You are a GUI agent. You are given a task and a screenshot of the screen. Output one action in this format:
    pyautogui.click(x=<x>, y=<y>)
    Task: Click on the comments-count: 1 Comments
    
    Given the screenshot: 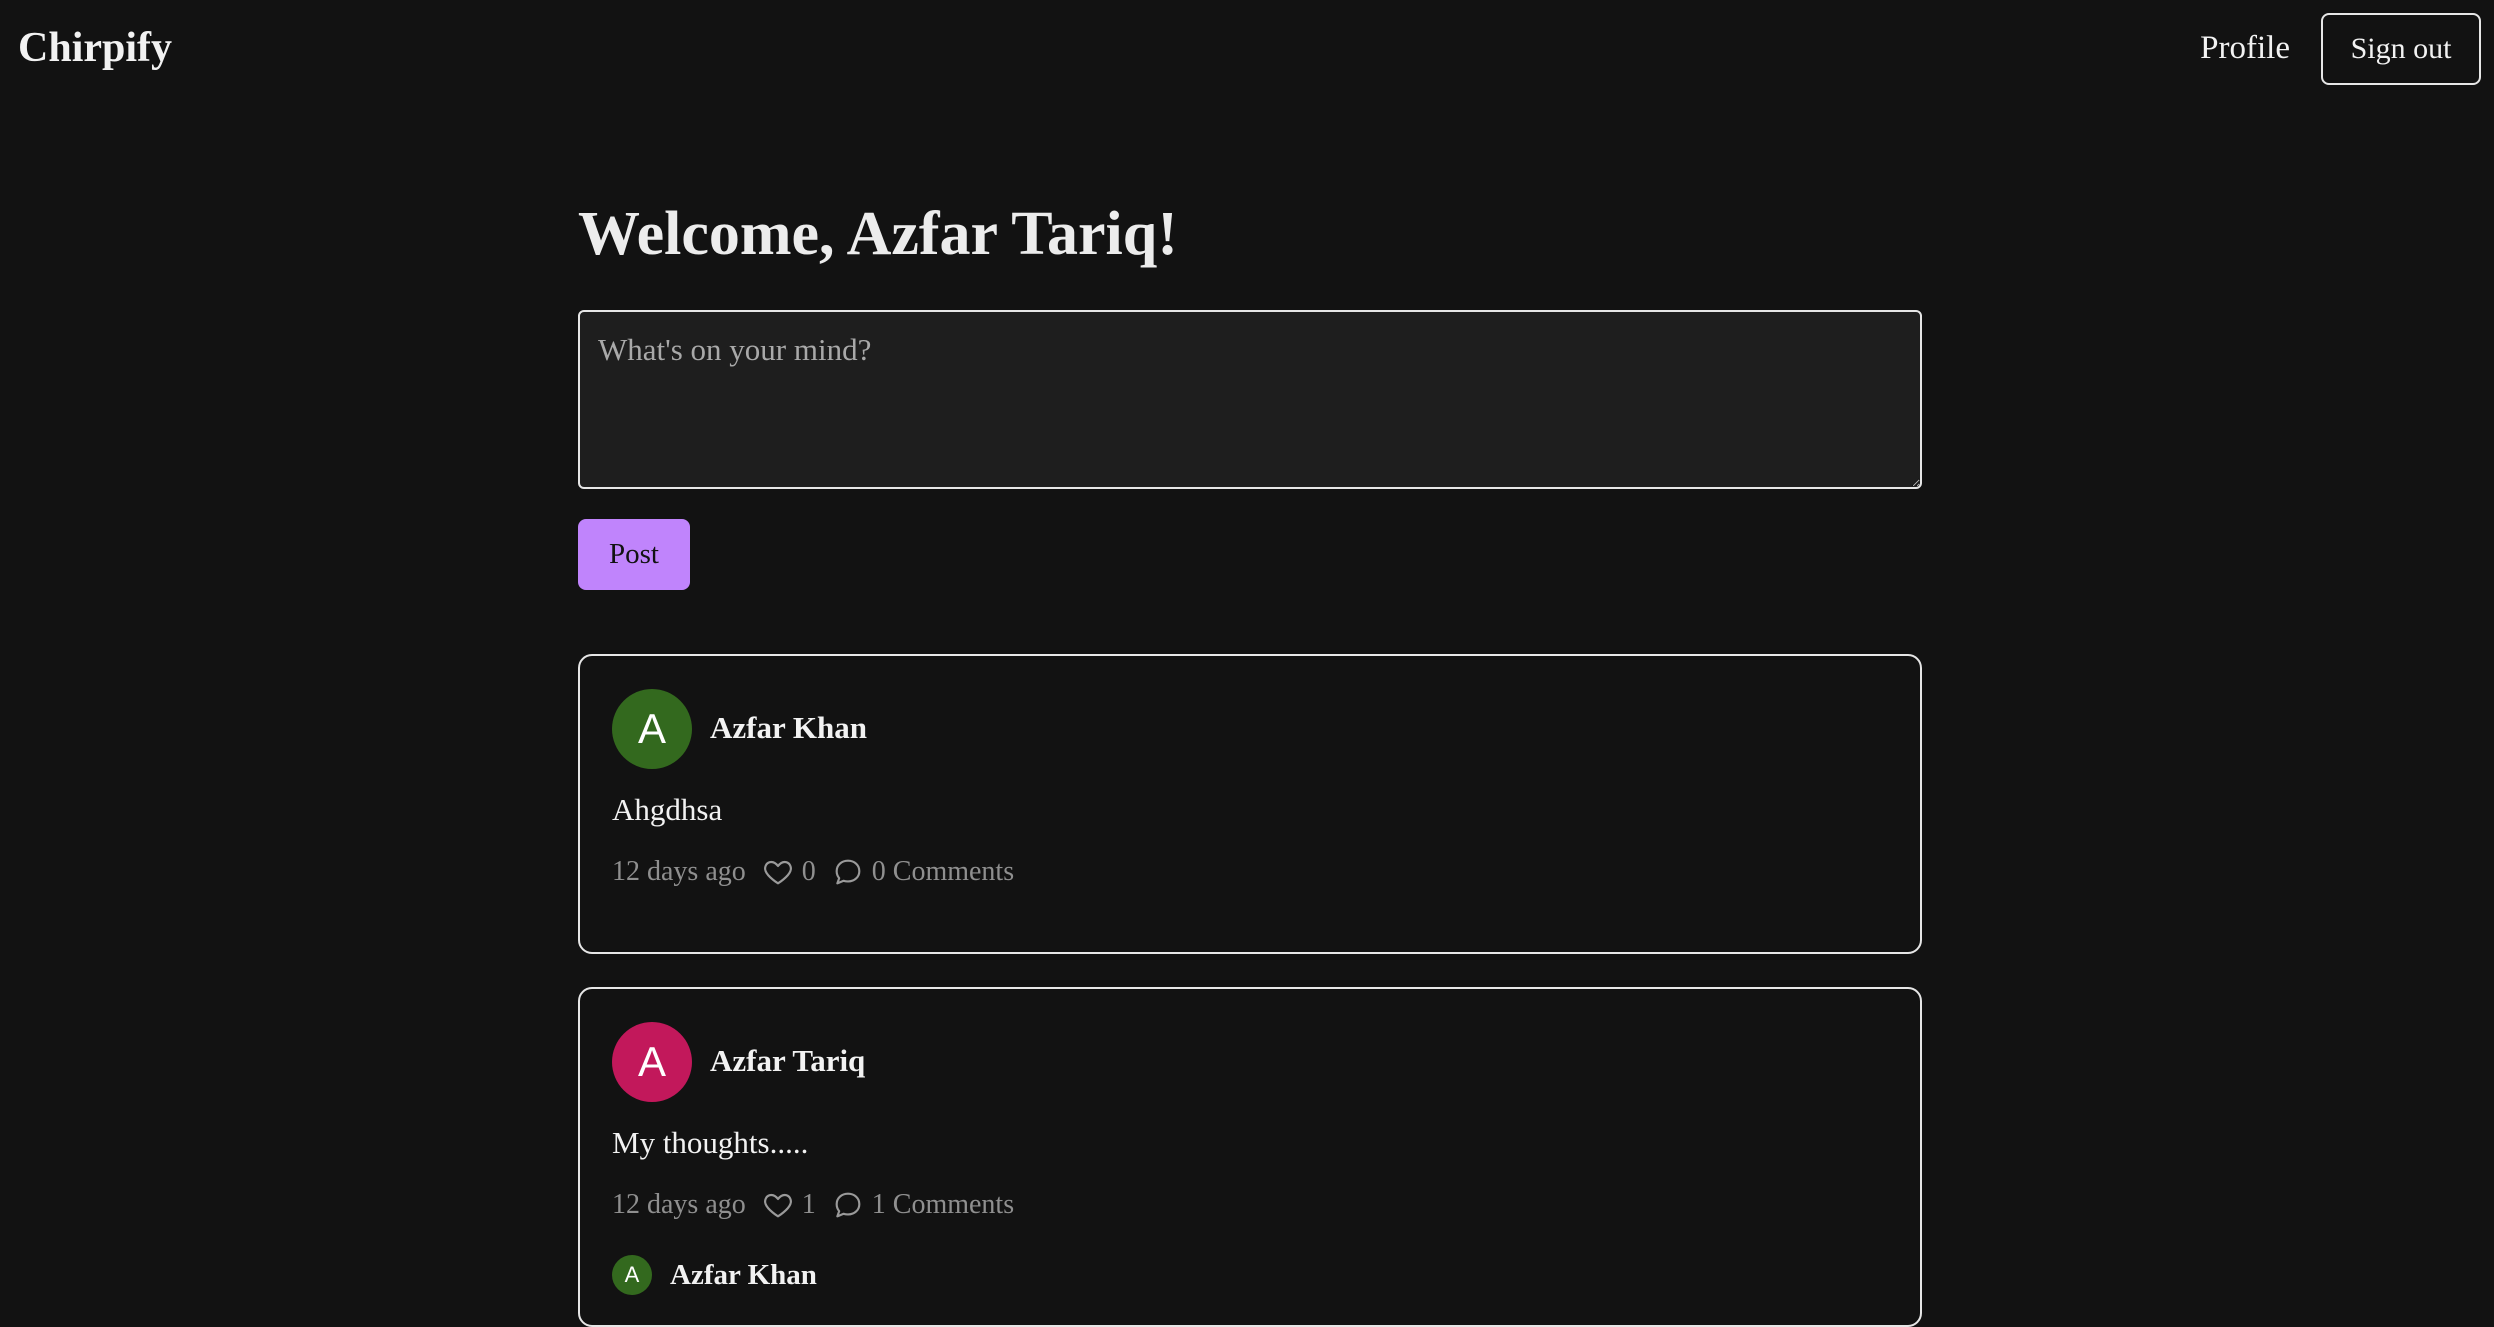 What is the action you would take?
    pyautogui.click(x=943, y=1204)
    